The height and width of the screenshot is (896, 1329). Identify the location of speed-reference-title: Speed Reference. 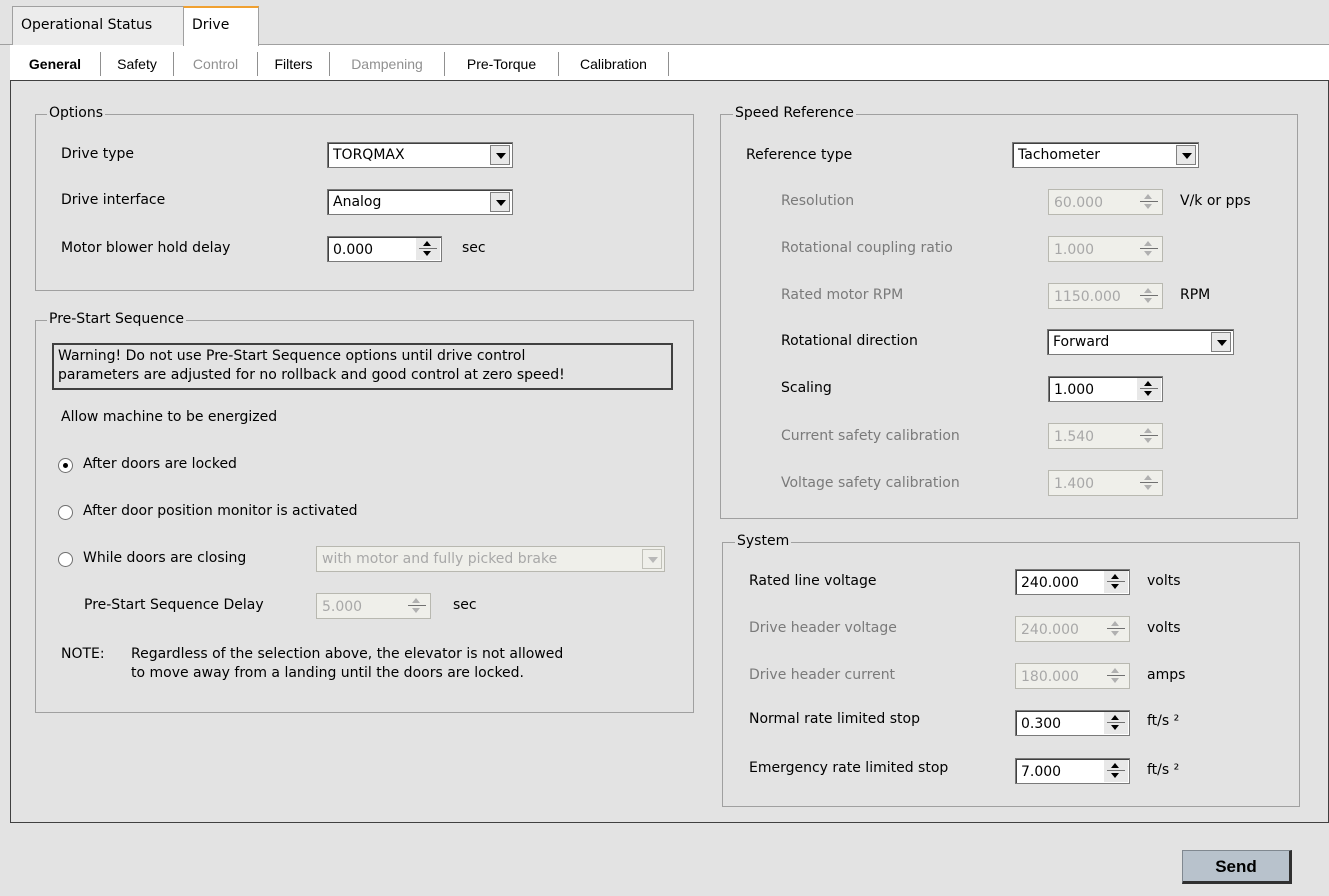
(794, 113).